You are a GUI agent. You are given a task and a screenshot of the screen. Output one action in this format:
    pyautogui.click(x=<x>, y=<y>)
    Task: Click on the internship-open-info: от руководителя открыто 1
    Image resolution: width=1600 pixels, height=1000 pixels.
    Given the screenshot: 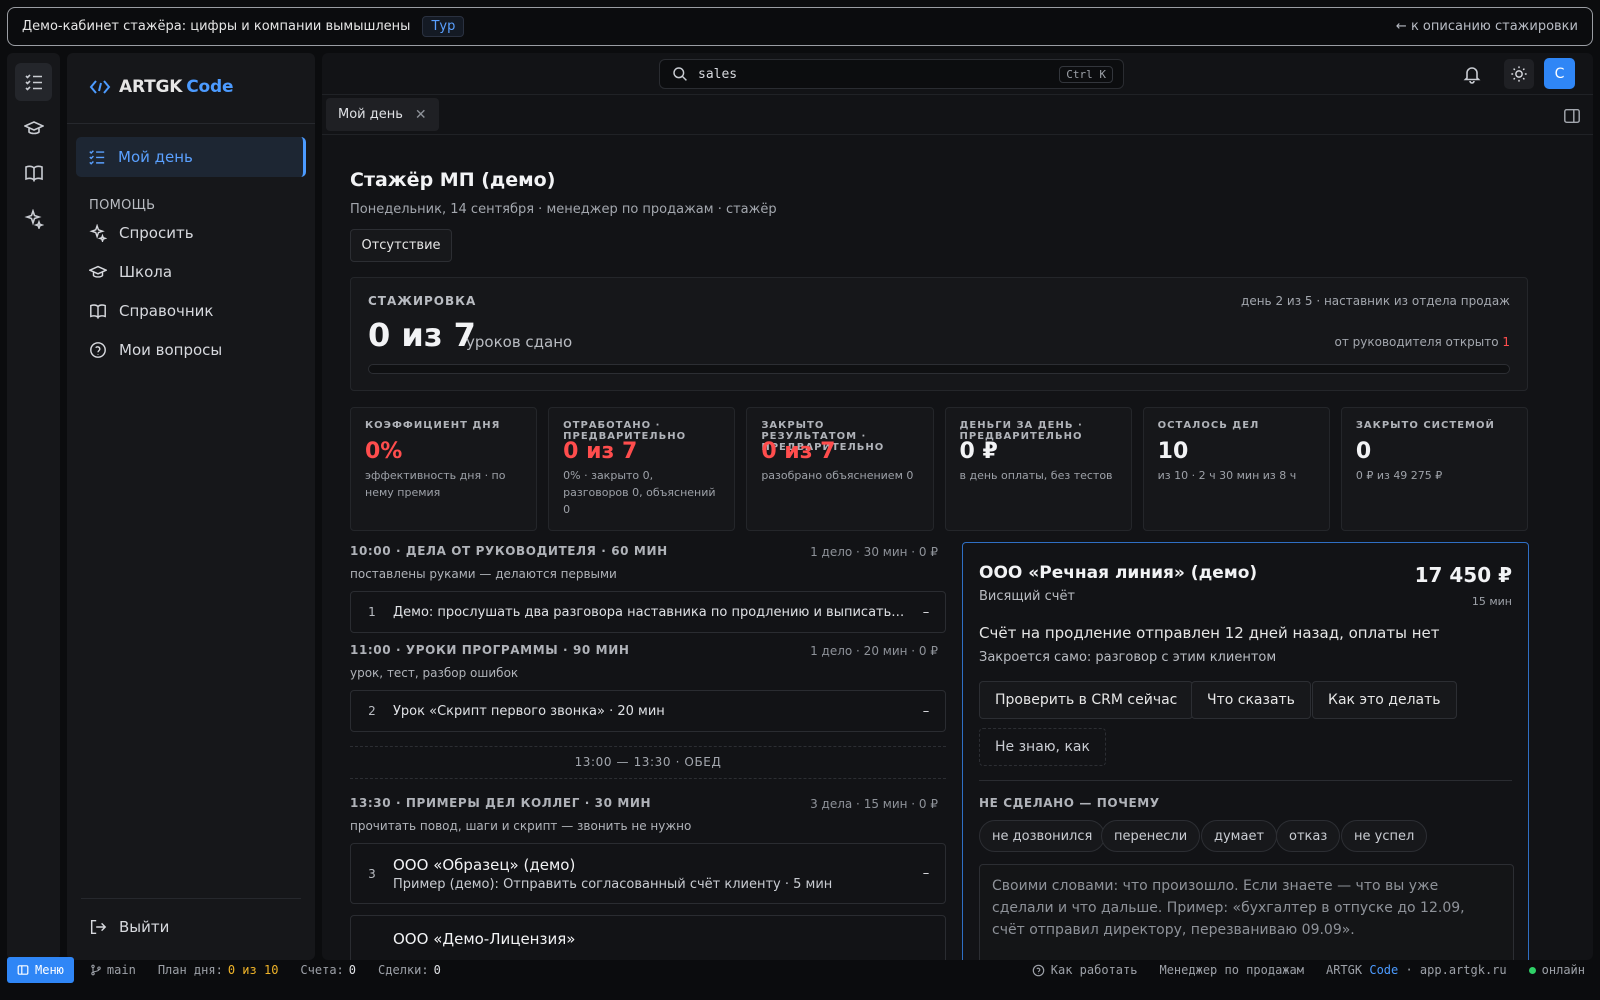 What is the action you would take?
    pyautogui.click(x=1422, y=342)
    